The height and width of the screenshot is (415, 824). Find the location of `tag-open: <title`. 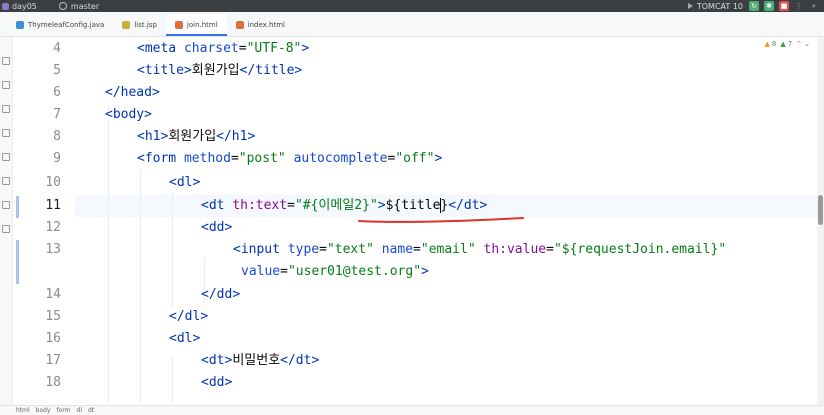

tag-open: <title is located at coordinates (160, 70).